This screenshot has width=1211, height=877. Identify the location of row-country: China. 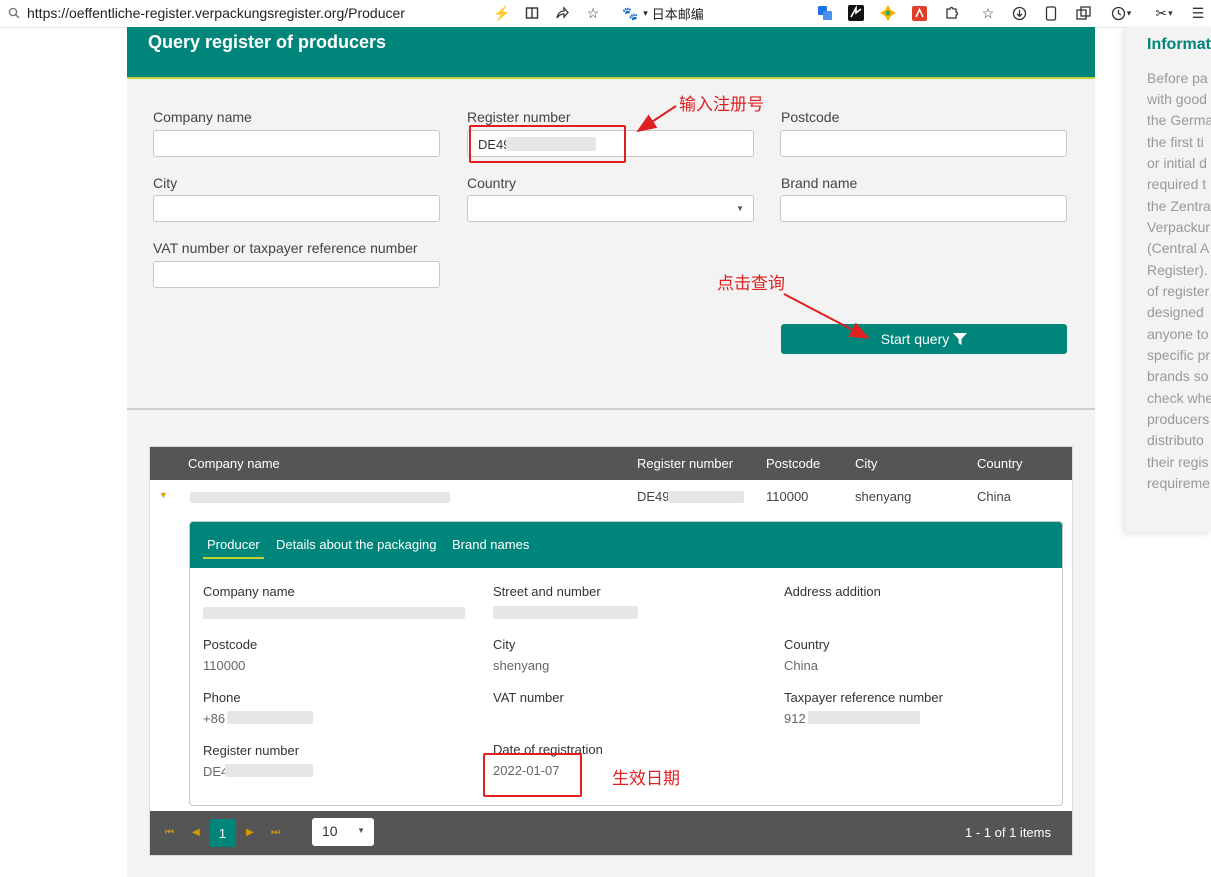
(994, 496).